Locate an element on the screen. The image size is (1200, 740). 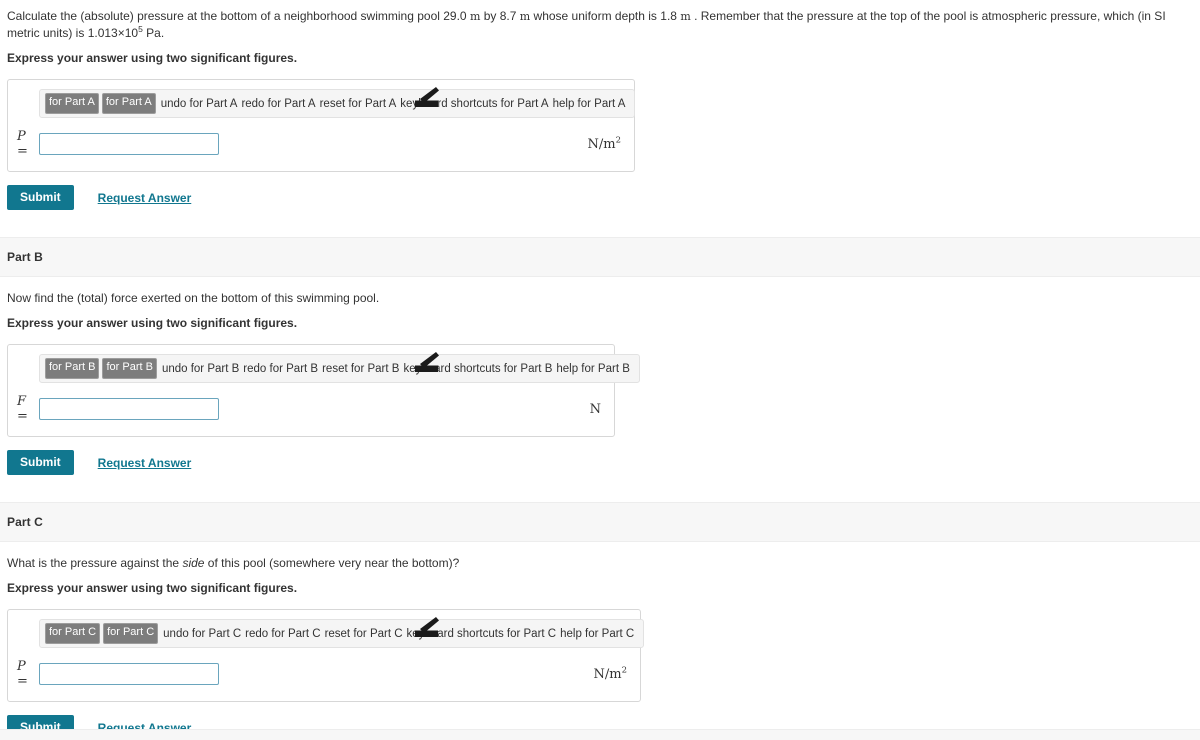
help-link-c: help for Part C is located at coordinates (597, 634).